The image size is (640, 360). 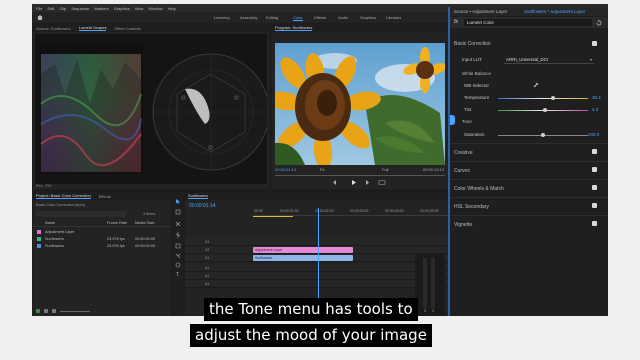 I want to click on razor-tool-icon, so click(x=178, y=235).